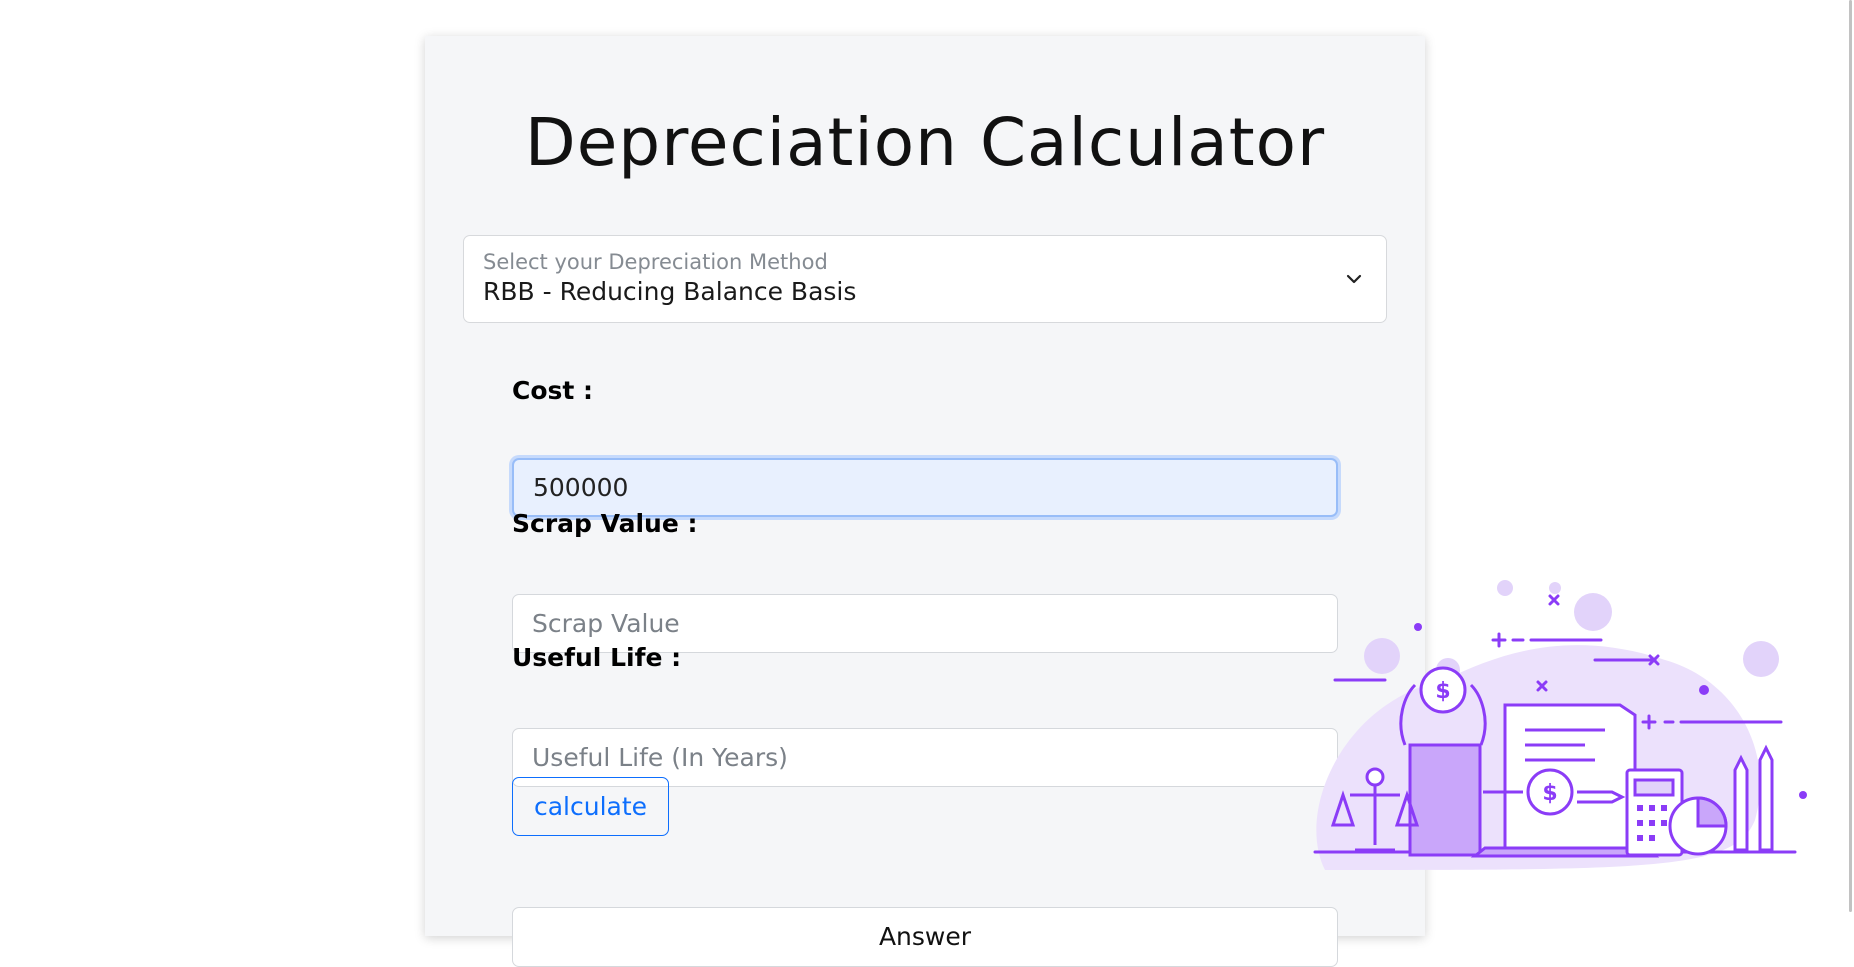  I want to click on cost-label: Cost :, so click(553, 390).